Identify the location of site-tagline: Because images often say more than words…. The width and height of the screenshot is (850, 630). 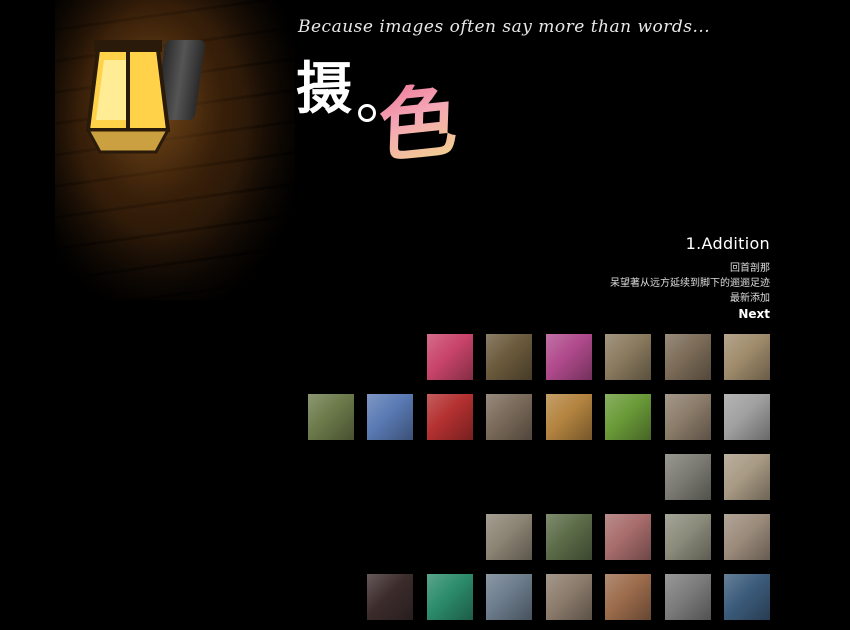
(504, 27).